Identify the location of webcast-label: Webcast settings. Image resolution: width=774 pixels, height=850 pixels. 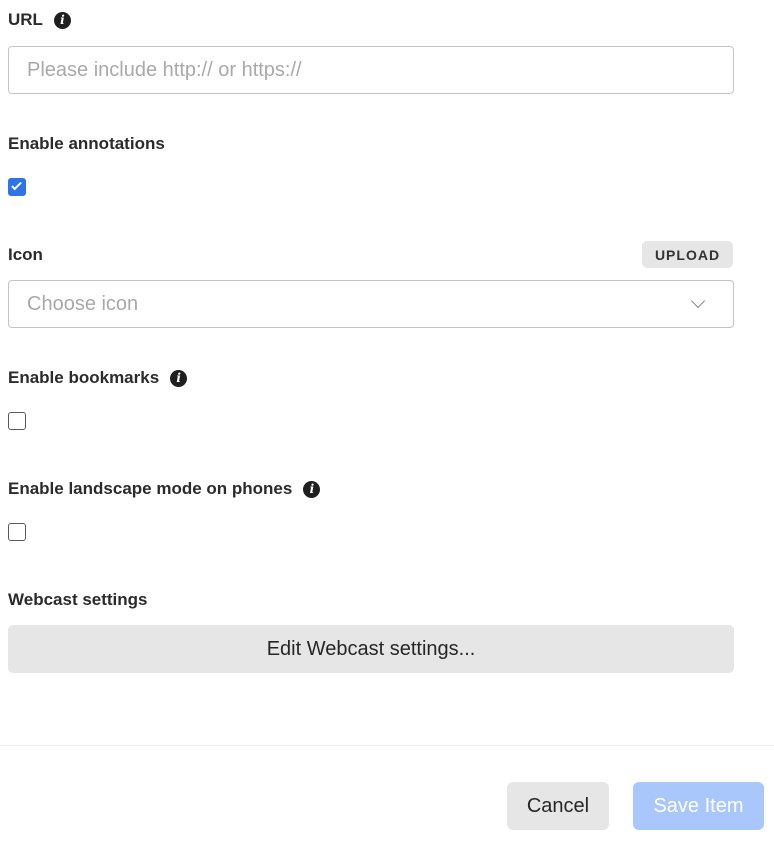
(78, 599).